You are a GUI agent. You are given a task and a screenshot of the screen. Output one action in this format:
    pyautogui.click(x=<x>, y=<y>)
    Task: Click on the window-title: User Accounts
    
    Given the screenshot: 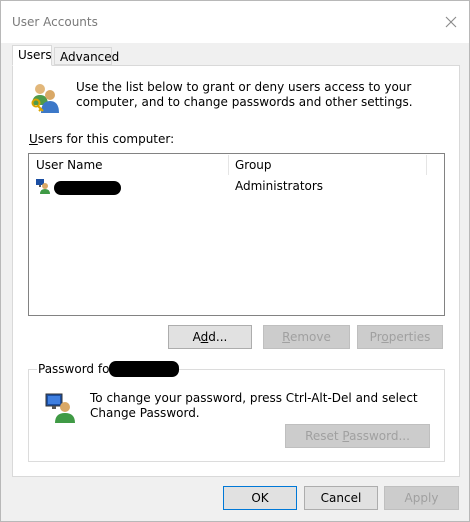 What is the action you would take?
    pyautogui.click(x=55, y=22)
    